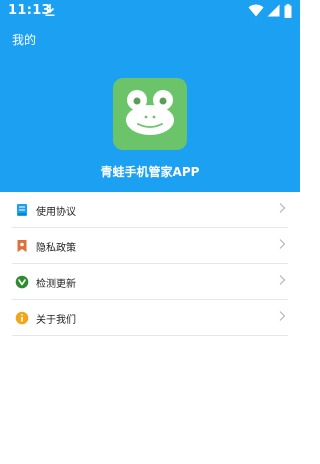 This screenshot has width=320, height=464. Describe the element at coordinates (273, 10) in the screenshot. I see `signal-icon` at that location.